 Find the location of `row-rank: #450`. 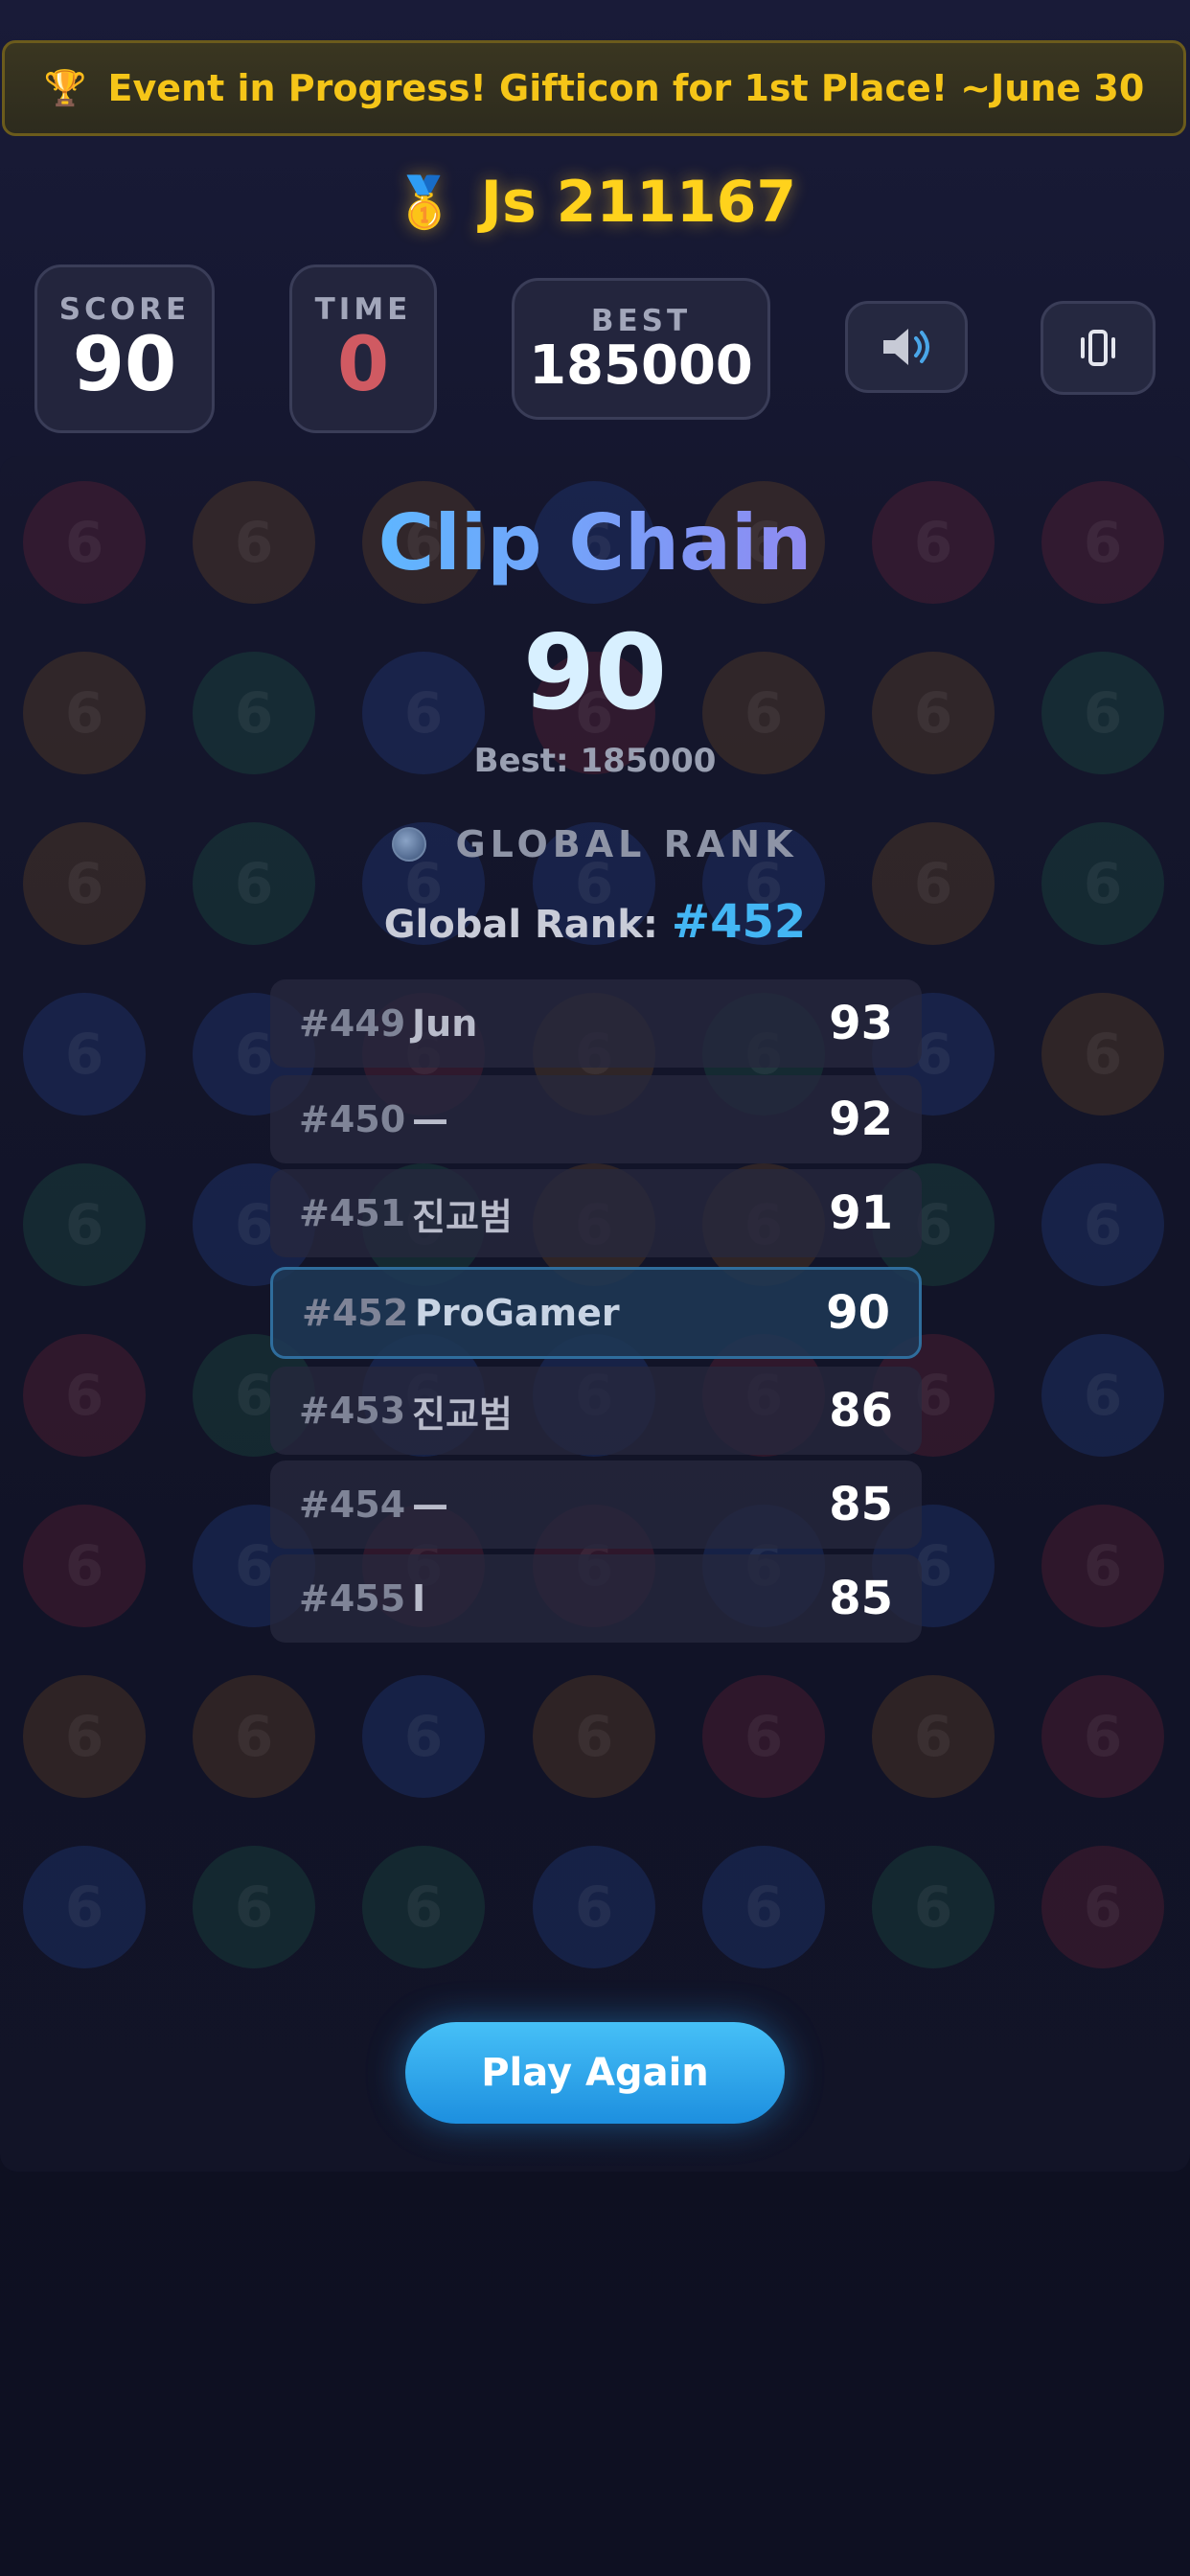

row-rank: #450 is located at coordinates (352, 1119).